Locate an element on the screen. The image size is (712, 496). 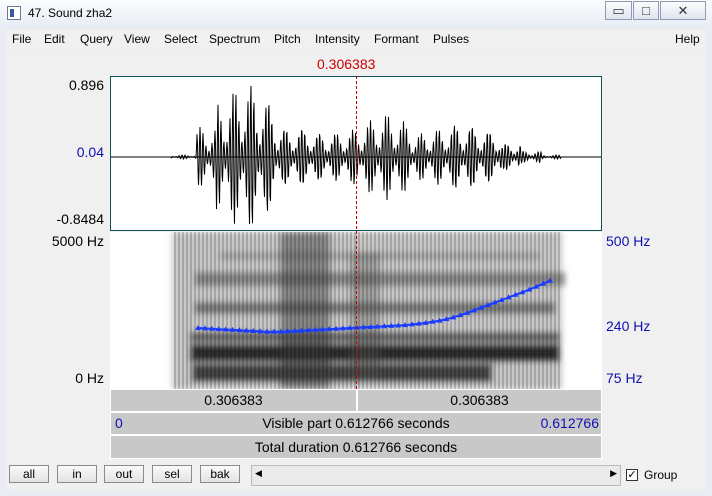
visible-part-label: Visible part 0.612766 seconds is located at coordinates (356, 423).